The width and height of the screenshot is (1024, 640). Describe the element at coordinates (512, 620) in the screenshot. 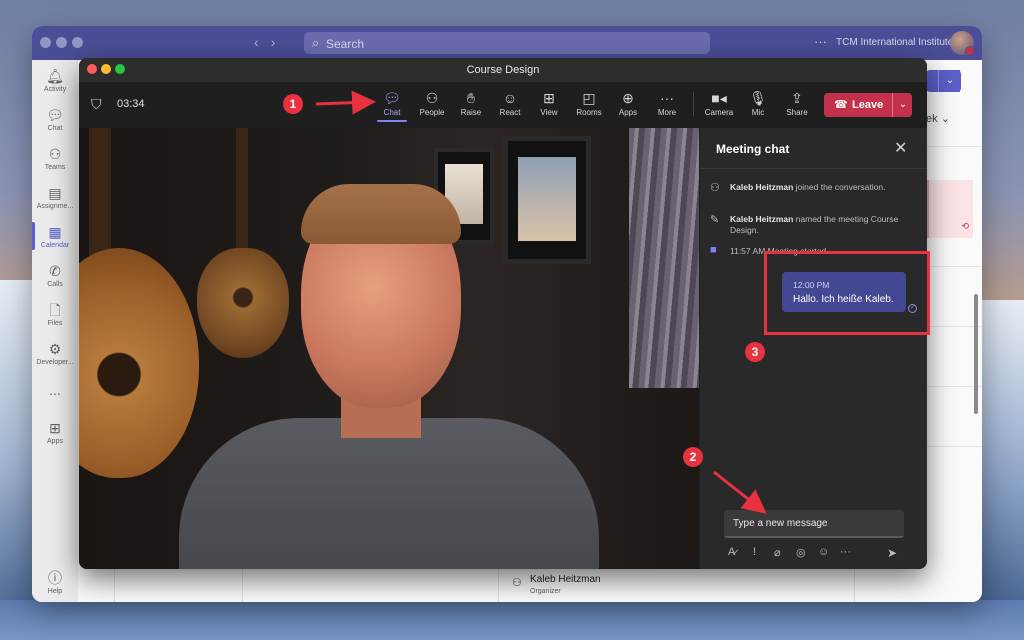

I see `desktop-wallpaper-bottom` at that location.